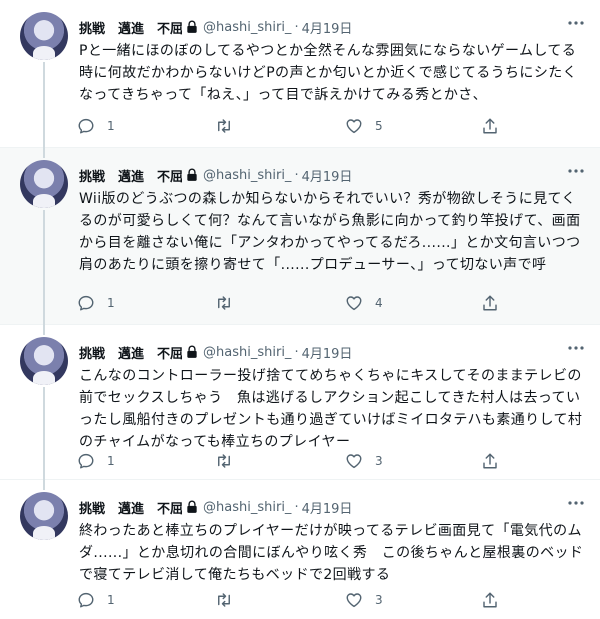 This screenshot has height=619, width=600. What do you see at coordinates (379, 126) in the screenshot?
I see `like-count: 5` at bounding box center [379, 126].